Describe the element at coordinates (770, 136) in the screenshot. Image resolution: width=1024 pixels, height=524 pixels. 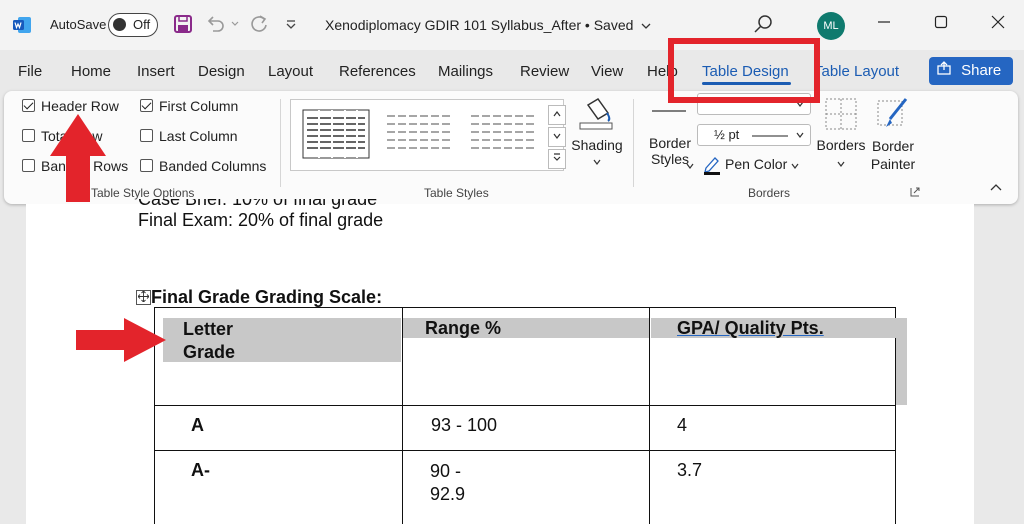
I see `line-weight-preview` at that location.